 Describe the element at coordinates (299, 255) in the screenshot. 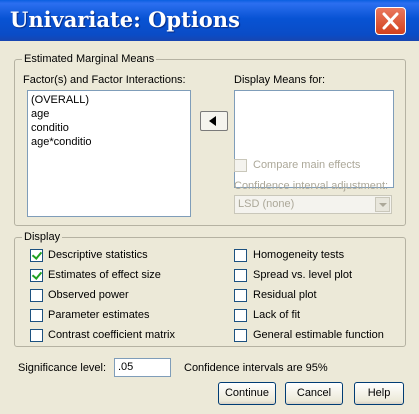

I see `homogeneity-tests-label: Homogeneity tests` at that location.